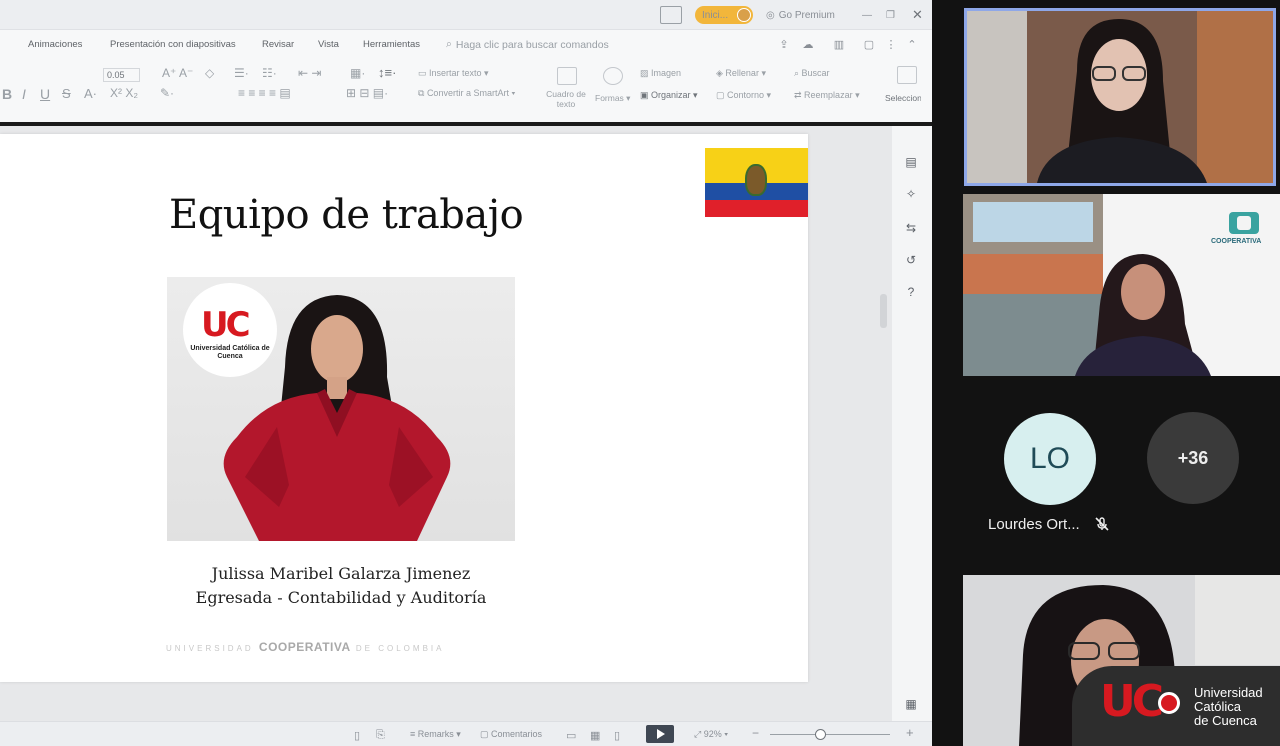 The width and height of the screenshot is (1280, 746). What do you see at coordinates (660, 734) in the screenshot?
I see `play-slideshow-button` at bounding box center [660, 734].